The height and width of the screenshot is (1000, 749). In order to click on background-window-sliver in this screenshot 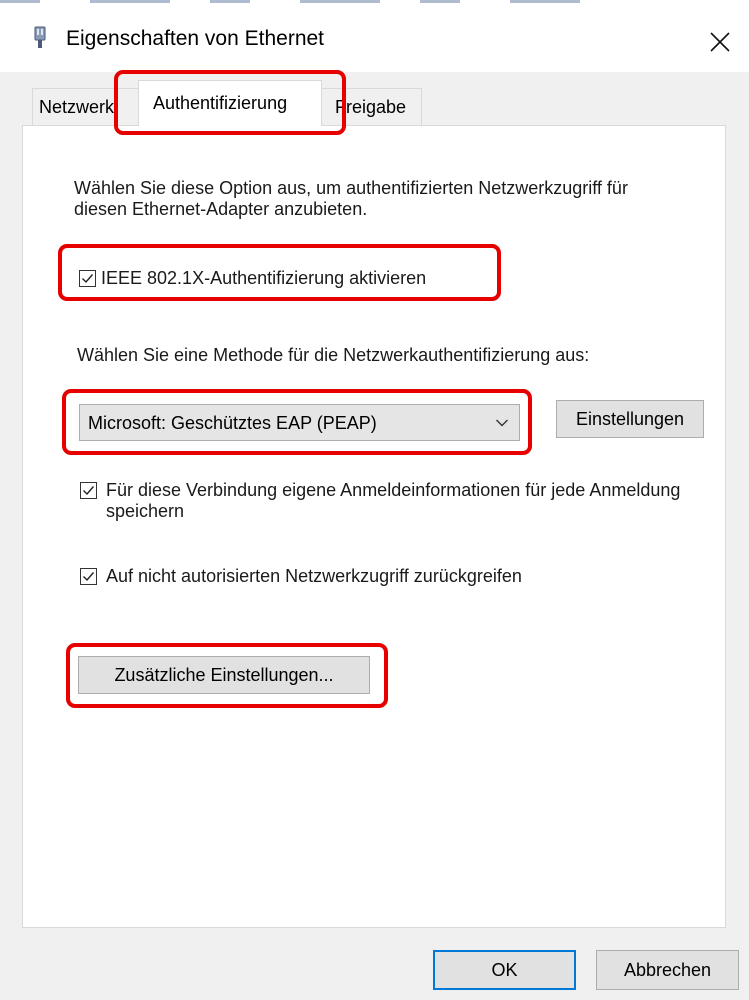, I will do `click(374, 4)`.